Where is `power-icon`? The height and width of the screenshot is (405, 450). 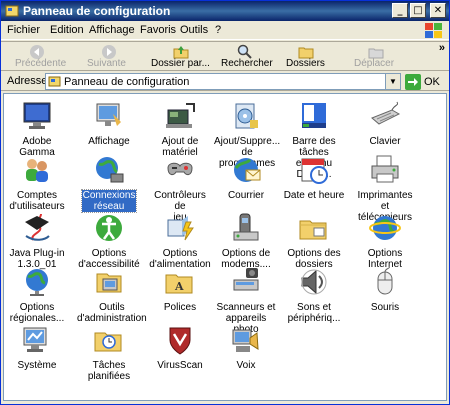
power-icon is located at coordinates (180, 228).